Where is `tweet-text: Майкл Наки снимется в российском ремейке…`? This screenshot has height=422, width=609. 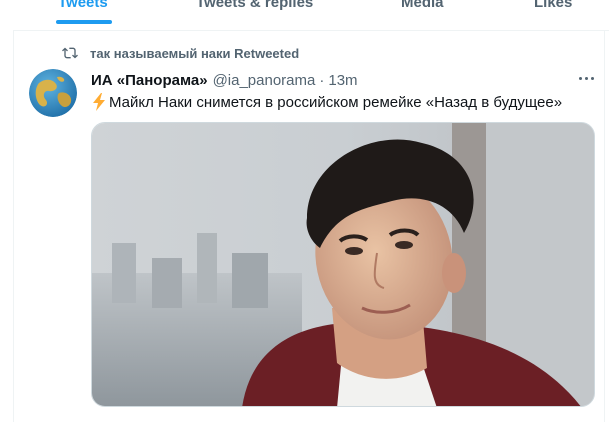 tweet-text: Майкл Наки снимется в российском ремейке… is located at coordinates (326, 102).